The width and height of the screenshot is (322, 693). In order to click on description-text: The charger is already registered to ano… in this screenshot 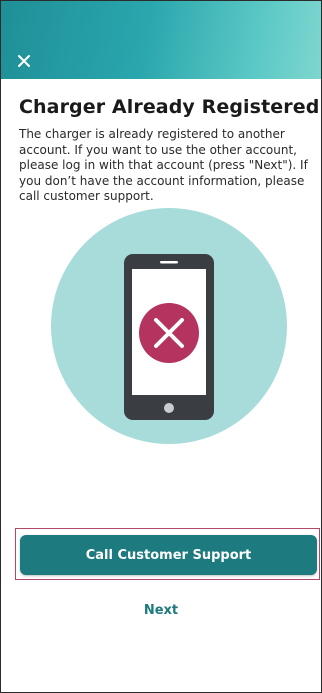, I will do `click(163, 165)`.